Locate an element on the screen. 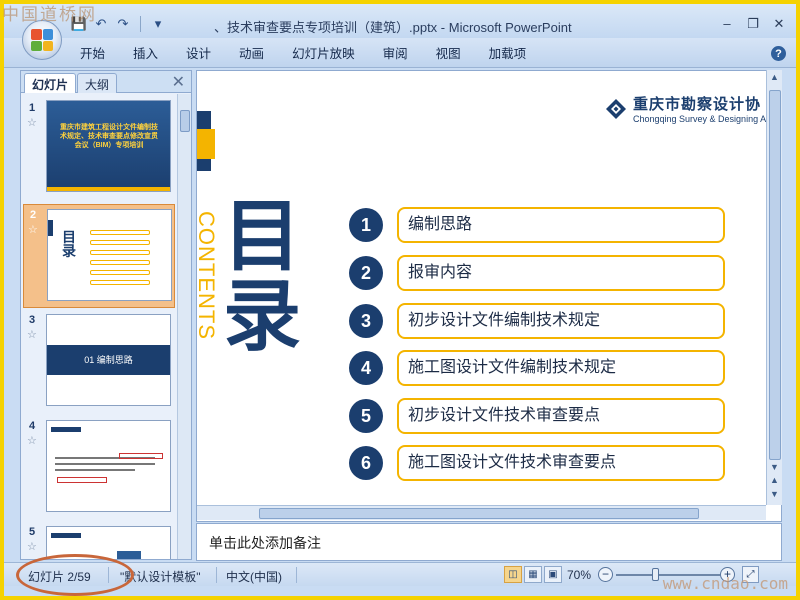 This screenshot has height=600, width=800. toc-item: 2 报审内容 is located at coordinates (538, 273).